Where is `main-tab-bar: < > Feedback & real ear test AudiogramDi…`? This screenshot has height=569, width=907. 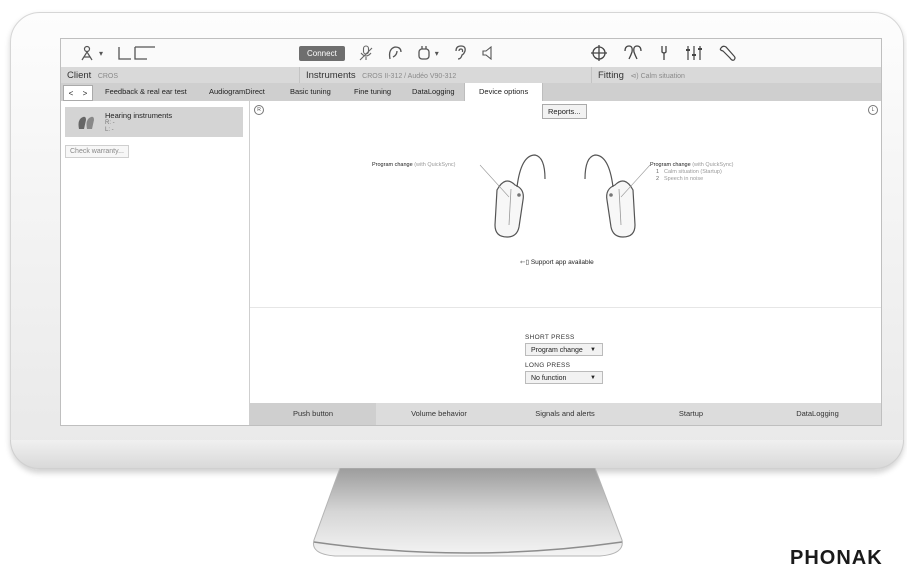 main-tab-bar: < > Feedback & real ear test AudiogramDi… is located at coordinates (471, 92).